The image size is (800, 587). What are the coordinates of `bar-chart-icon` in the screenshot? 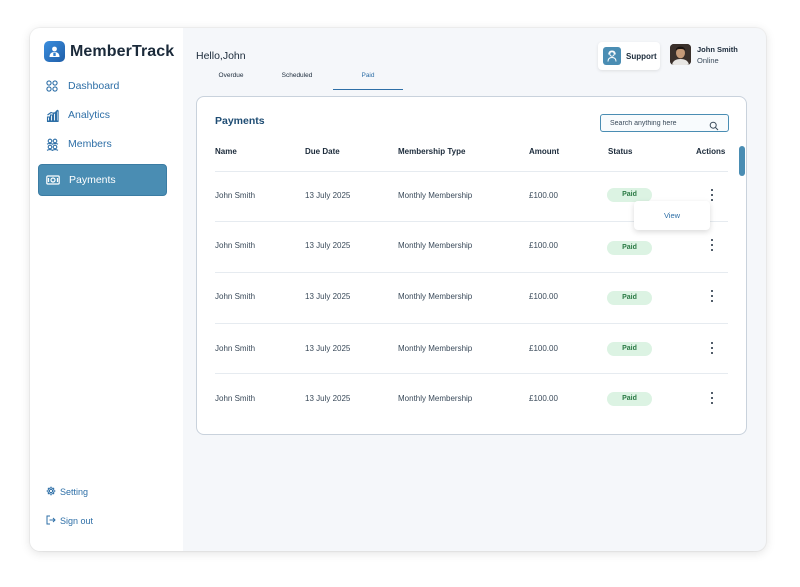 It's located at (52, 115).